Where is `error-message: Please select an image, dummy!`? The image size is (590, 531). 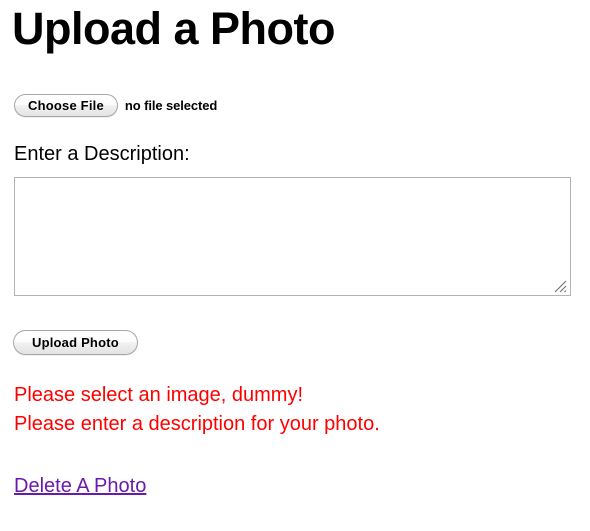 error-message: Please select an image, dummy! is located at coordinates (159, 395).